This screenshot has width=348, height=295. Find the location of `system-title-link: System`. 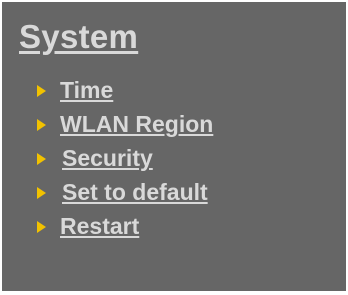

system-title-link: System is located at coordinates (78, 36).